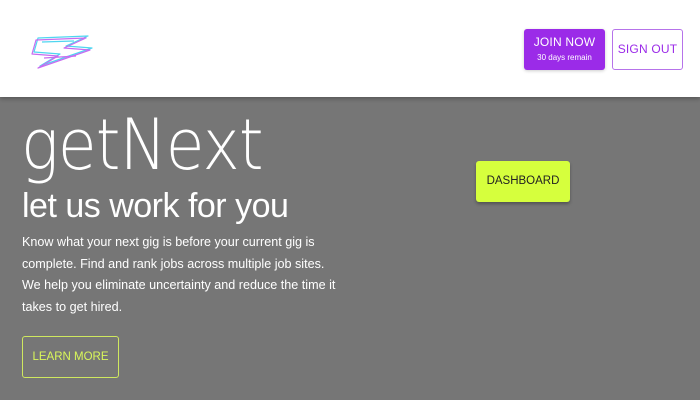 Image resolution: width=700 pixels, height=400 pixels. I want to click on join-now-button: JOIN NOW 30 days remain, so click(564, 49).